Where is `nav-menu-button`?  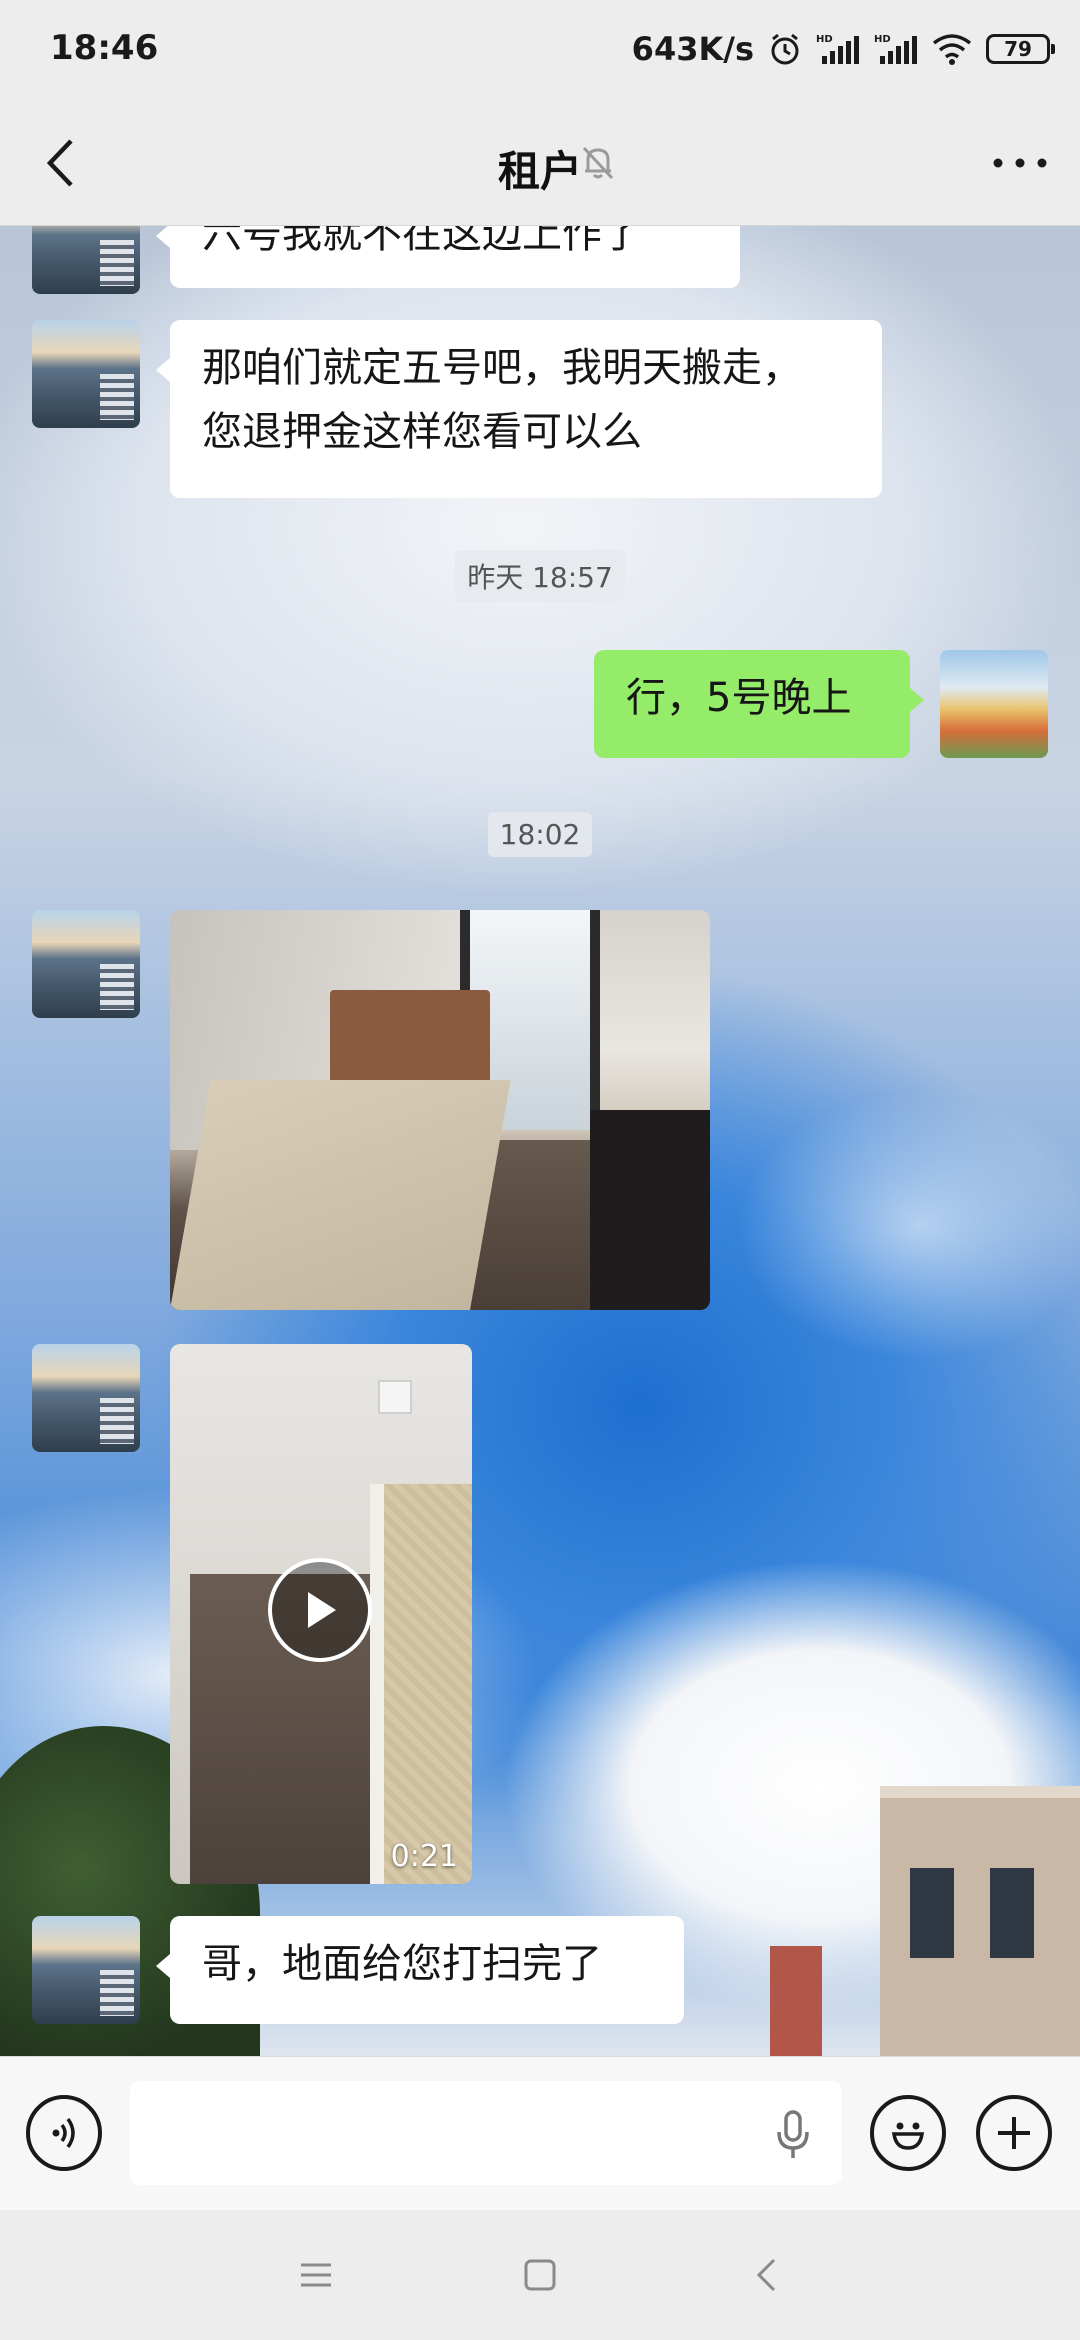
nav-menu-button is located at coordinates (316, 2275).